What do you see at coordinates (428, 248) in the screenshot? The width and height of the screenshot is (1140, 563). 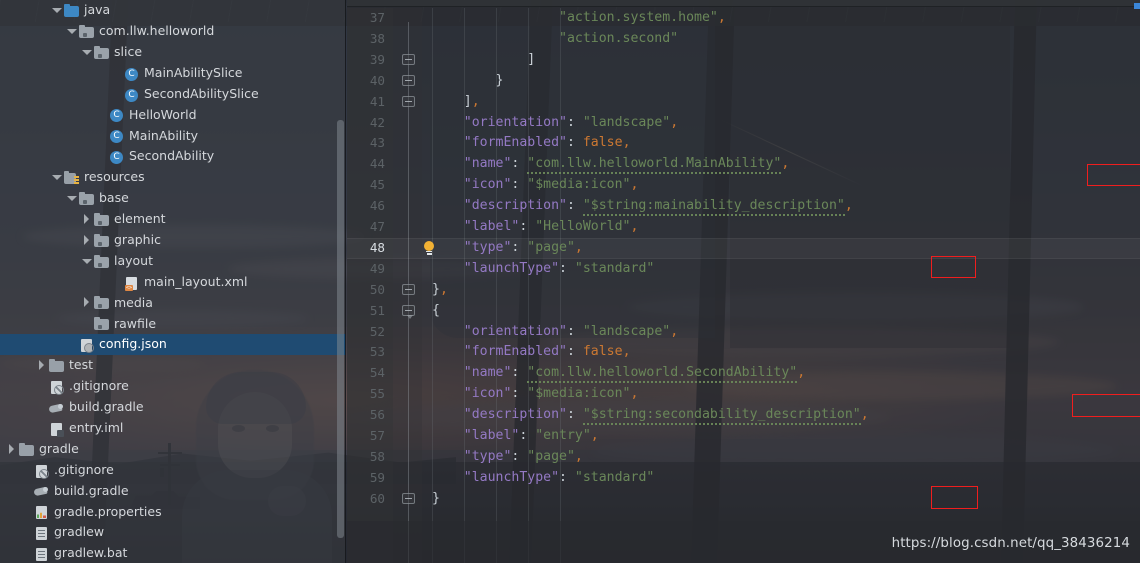 I see `lightbulb-icon` at bounding box center [428, 248].